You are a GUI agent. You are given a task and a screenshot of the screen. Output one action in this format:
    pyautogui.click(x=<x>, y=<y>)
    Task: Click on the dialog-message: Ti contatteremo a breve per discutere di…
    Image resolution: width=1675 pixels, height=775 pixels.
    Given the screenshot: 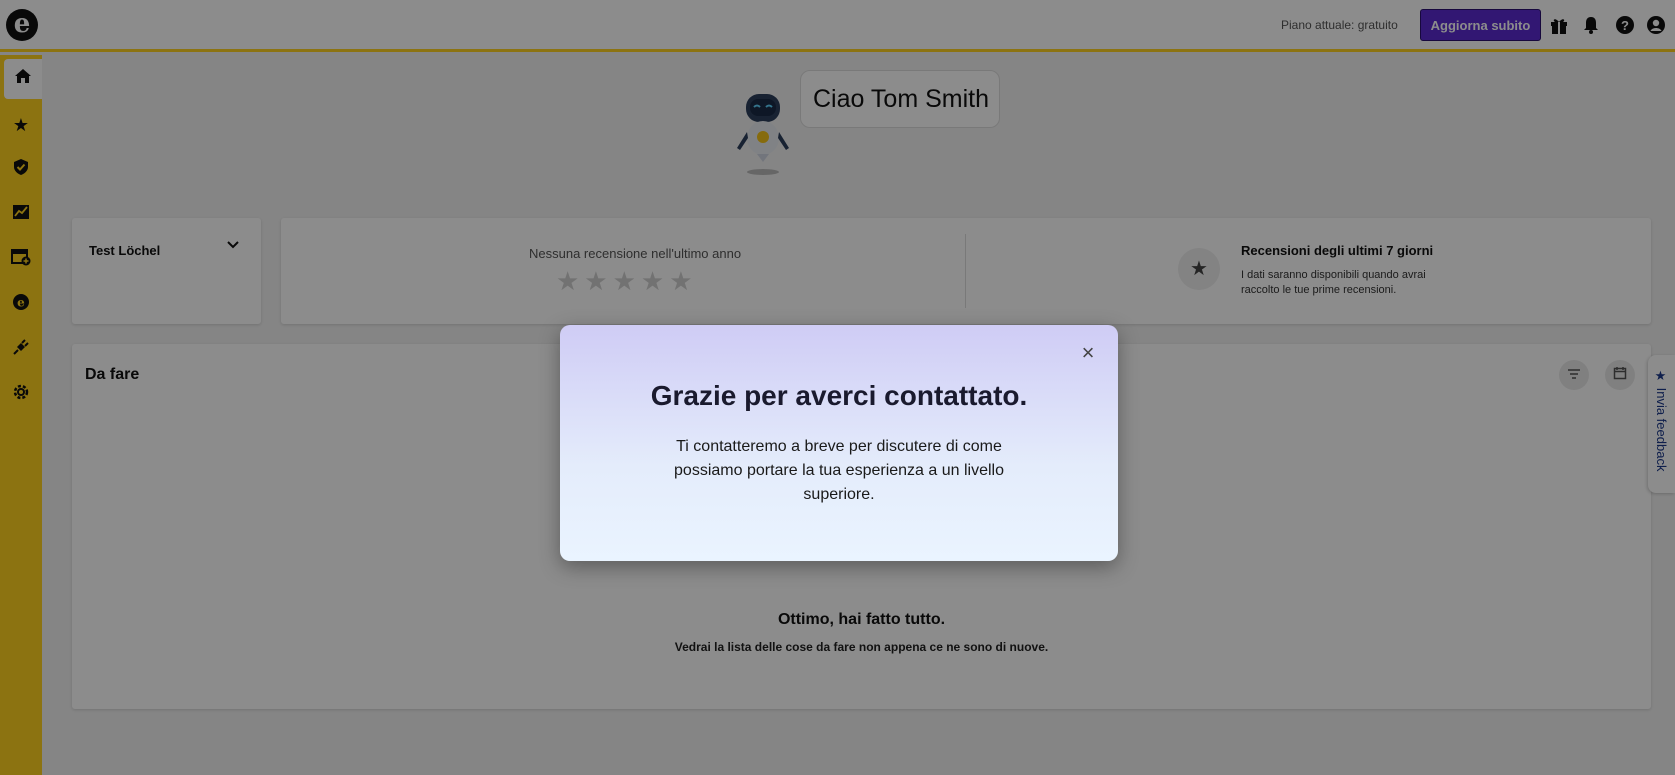 What is the action you would take?
    pyautogui.click(x=839, y=470)
    